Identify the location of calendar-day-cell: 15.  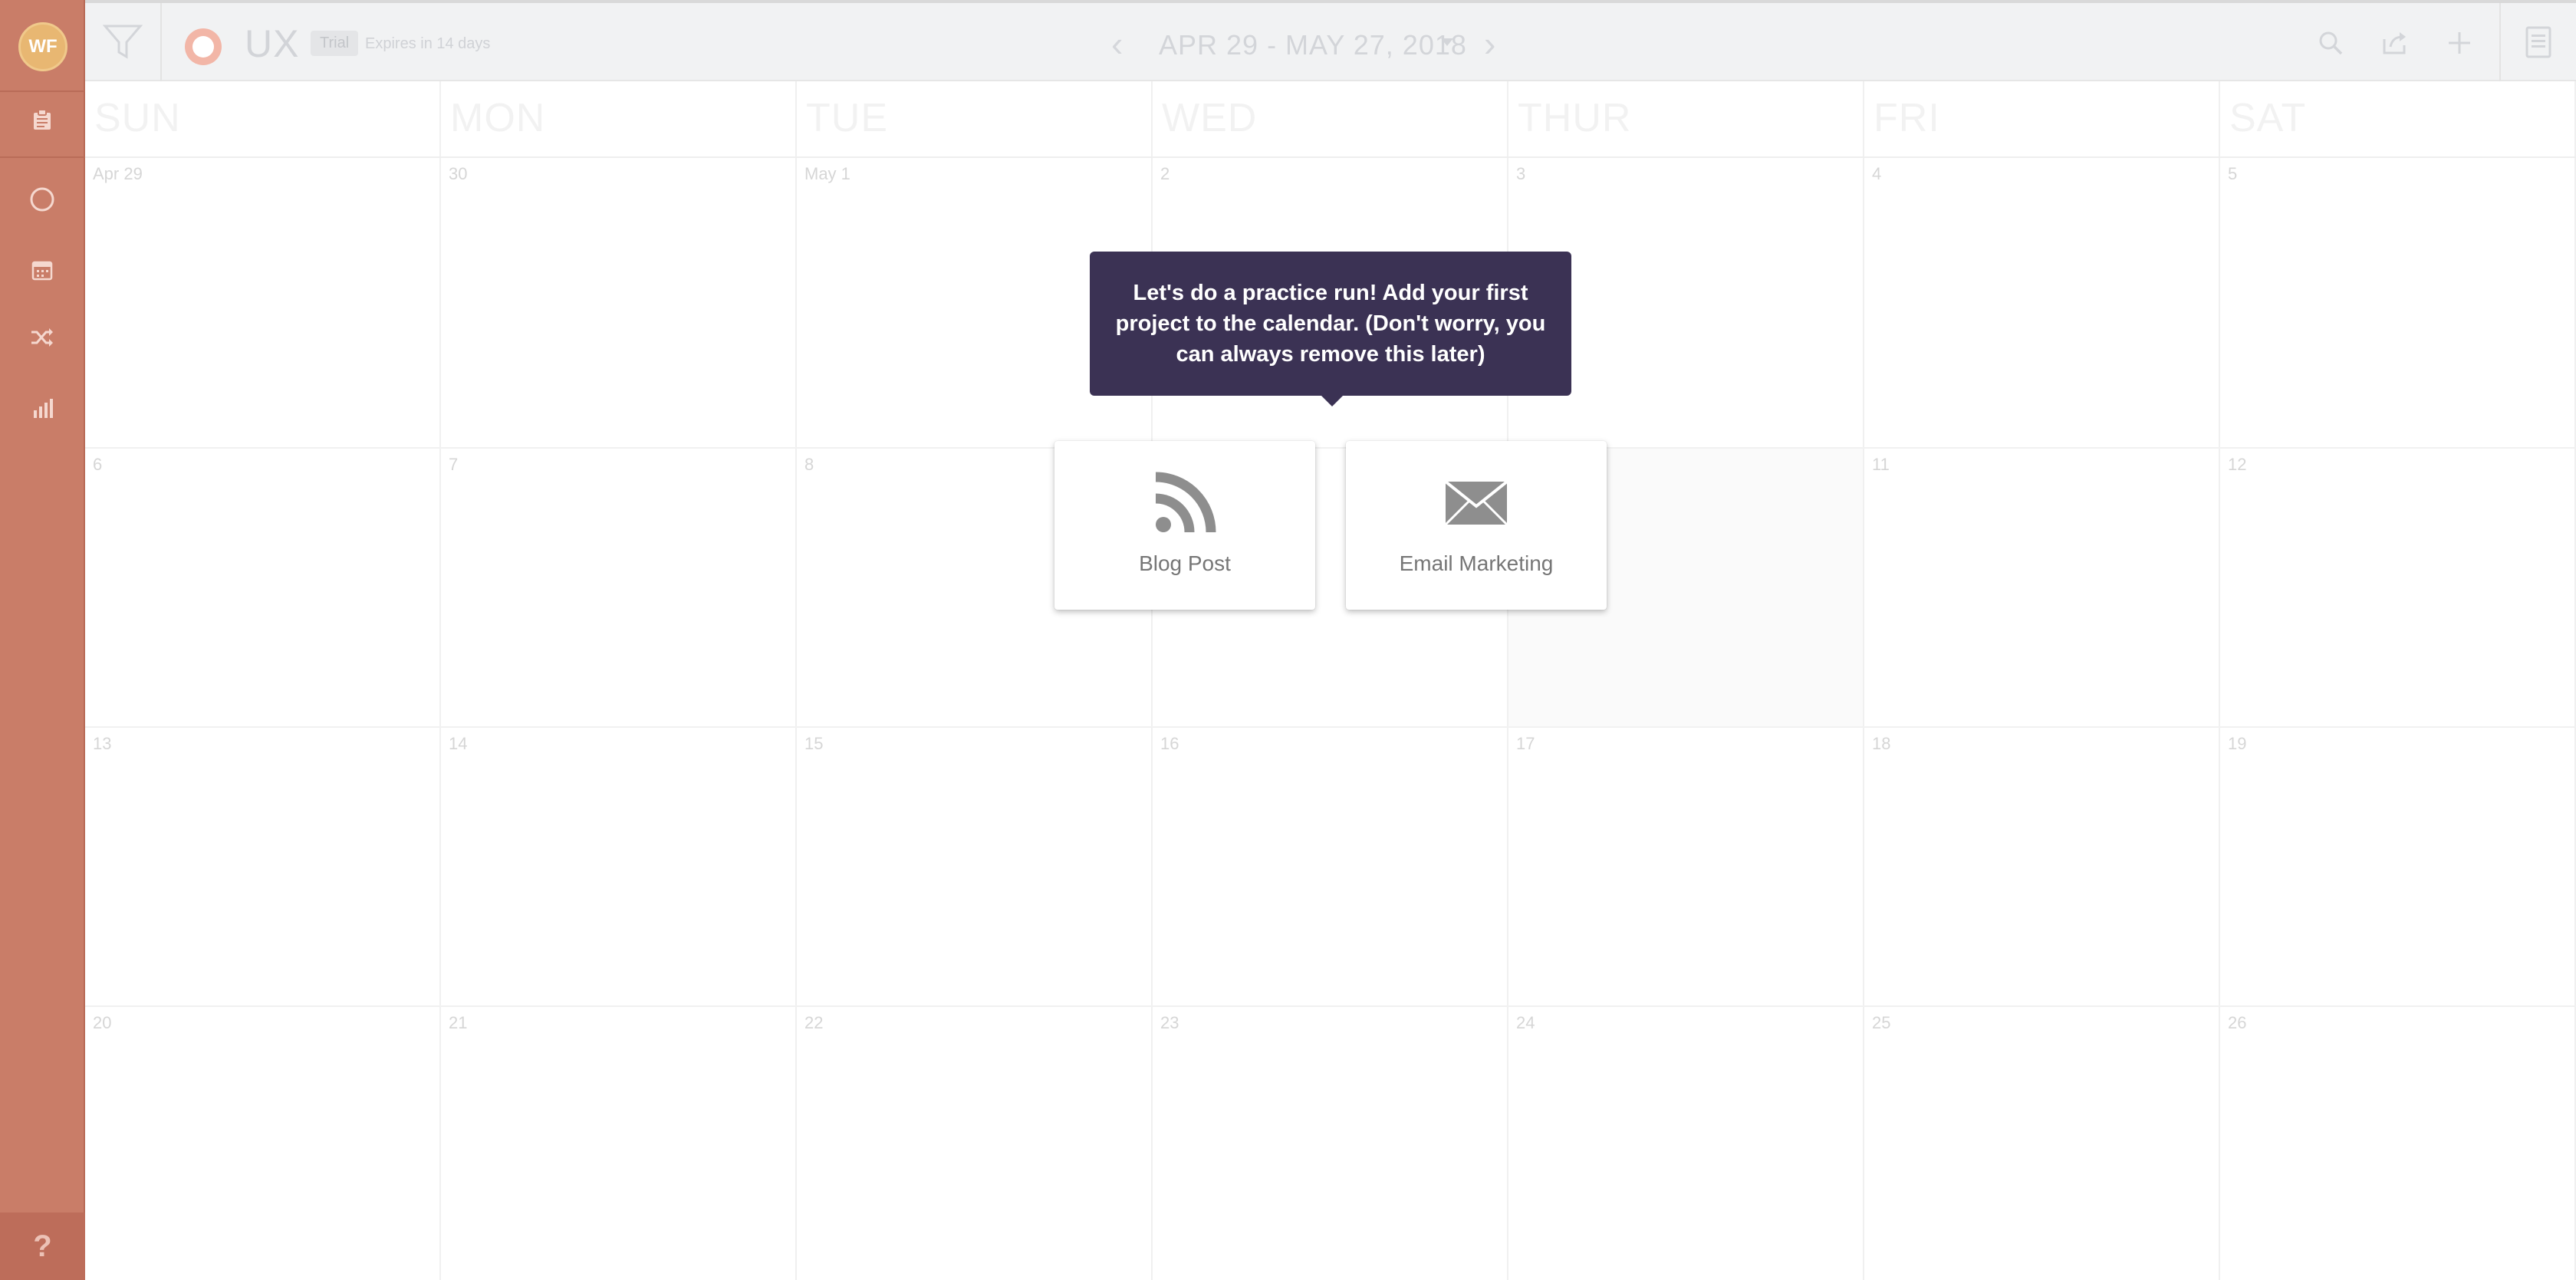
(975, 866).